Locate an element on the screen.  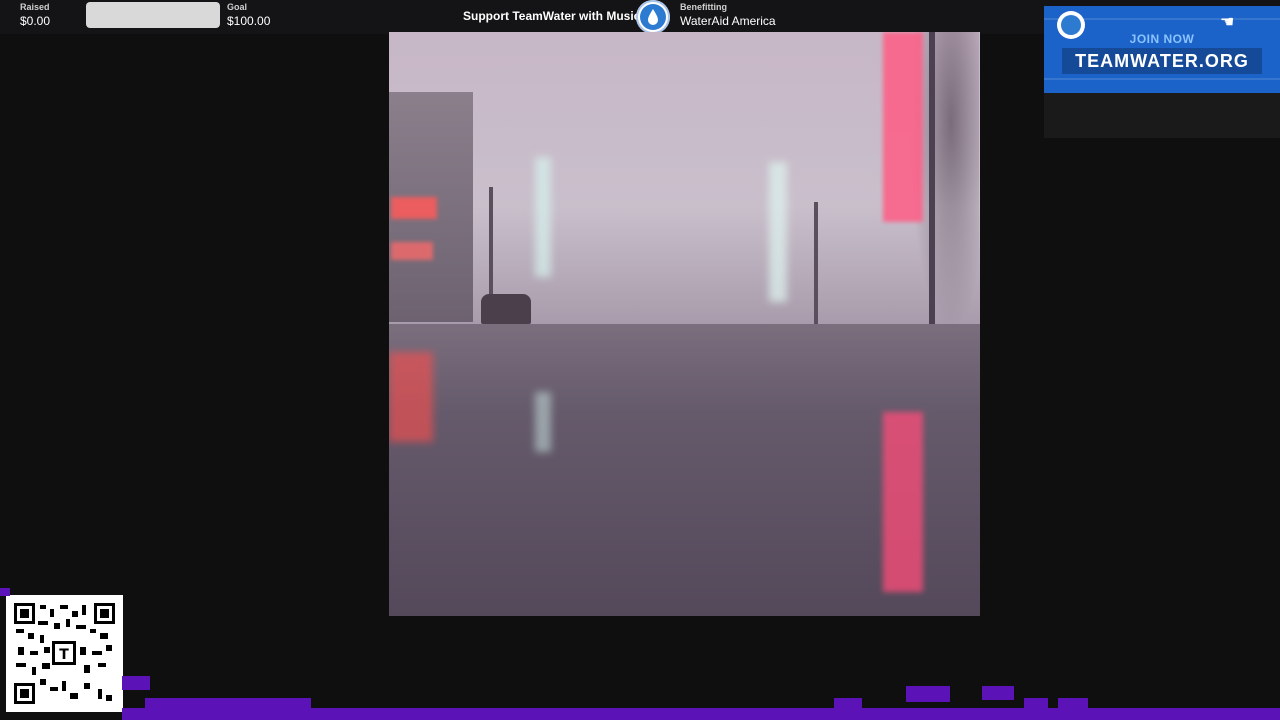
donation-progress-bar is located at coordinates (153, 15).